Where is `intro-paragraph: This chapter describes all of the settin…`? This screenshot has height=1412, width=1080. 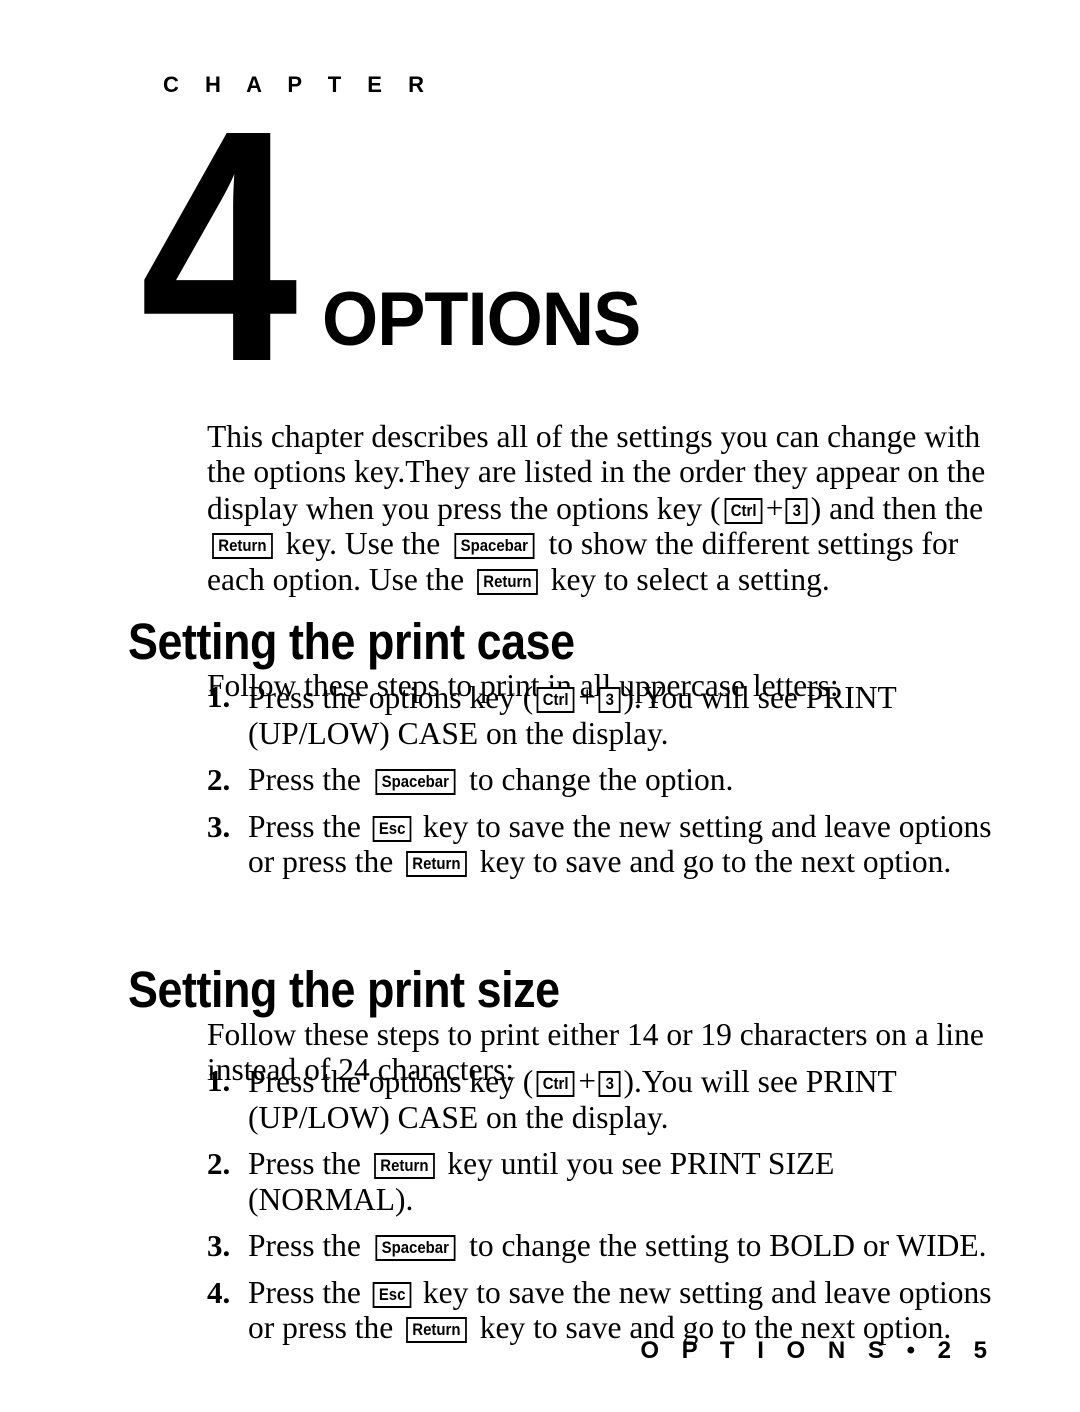 intro-paragraph: This chapter describes all of the settin… is located at coordinates (596, 507).